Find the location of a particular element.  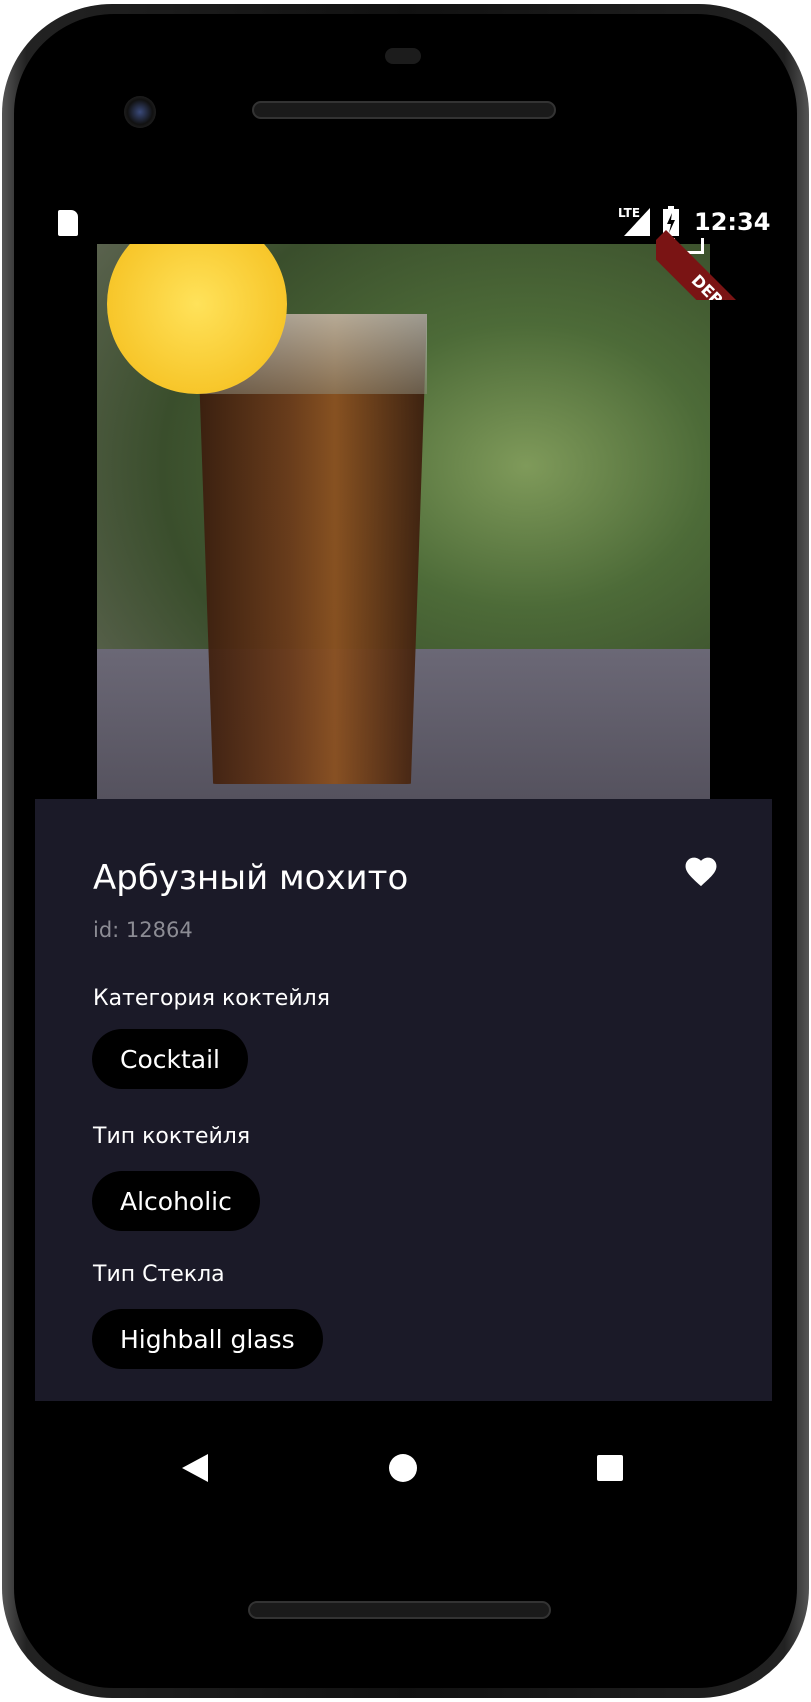

category-label: Категория коктейля is located at coordinates (211, 998).